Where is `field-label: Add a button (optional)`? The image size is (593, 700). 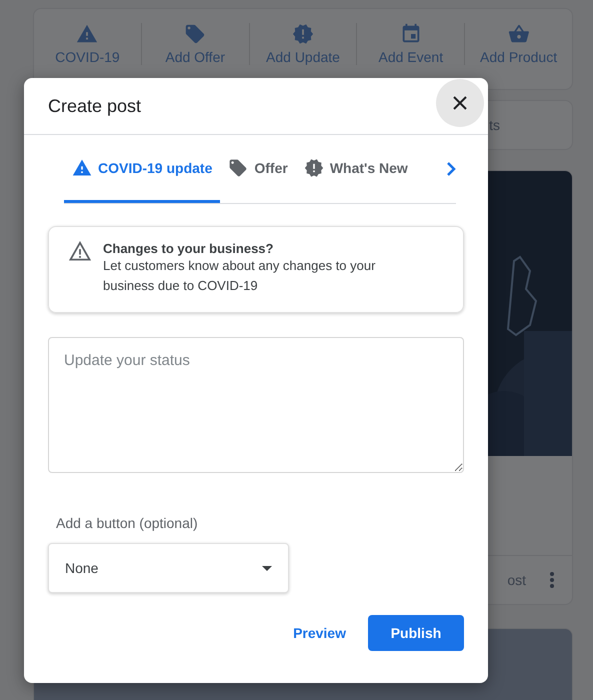 field-label: Add a button (optional) is located at coordinates (127, 523).